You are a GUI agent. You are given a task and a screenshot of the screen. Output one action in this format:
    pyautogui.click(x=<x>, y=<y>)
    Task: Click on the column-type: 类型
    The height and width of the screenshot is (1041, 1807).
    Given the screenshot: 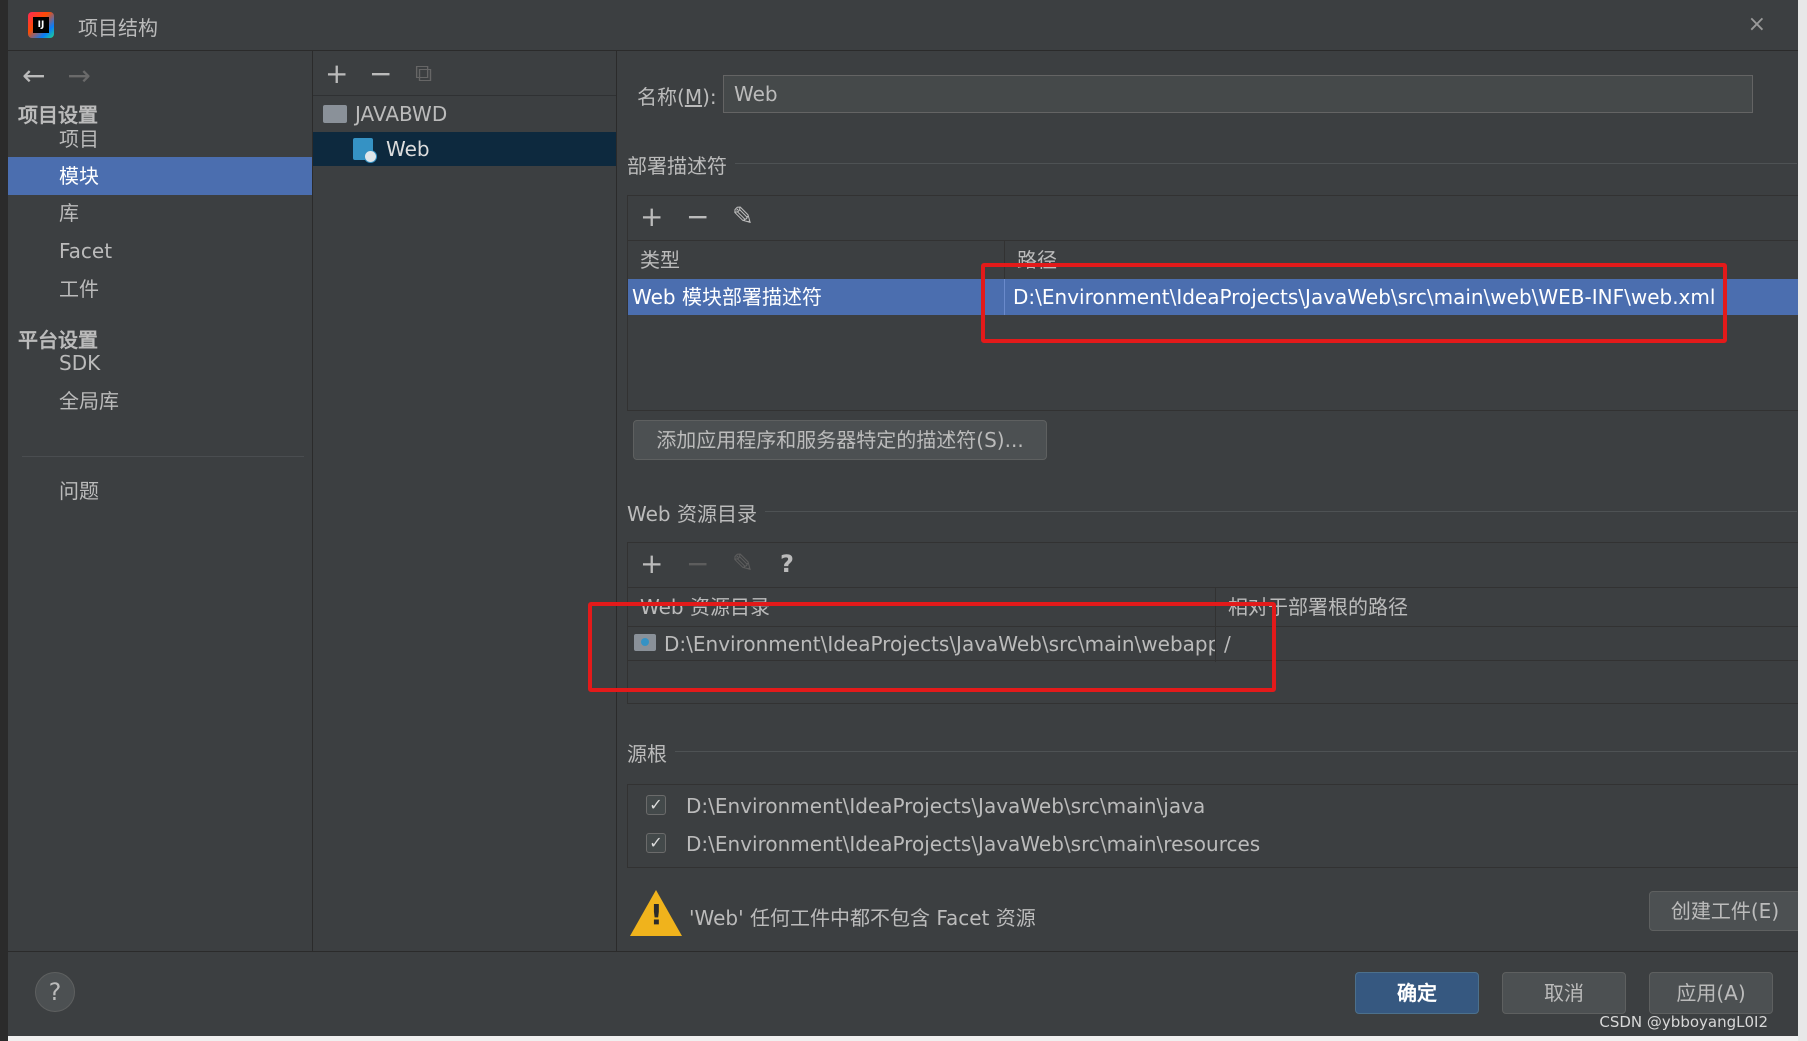 What is the action you would take?
    pyautogui.click(x=816, y=260)
    